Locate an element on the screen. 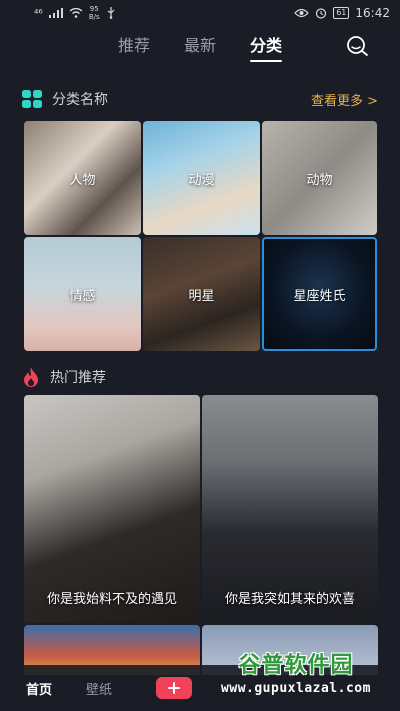  category-tile-animal: 动物 is located at coordinates (319, 178).